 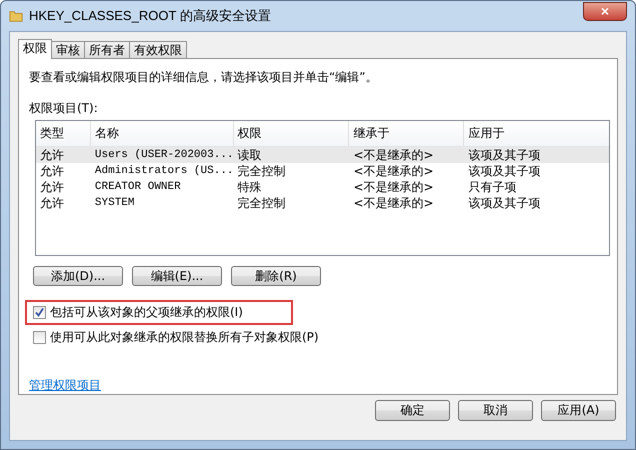 What do you see at coordinates (158, 49) in the screenshot?
I see `tab: 有效权限` at bounding box center [158, 49].